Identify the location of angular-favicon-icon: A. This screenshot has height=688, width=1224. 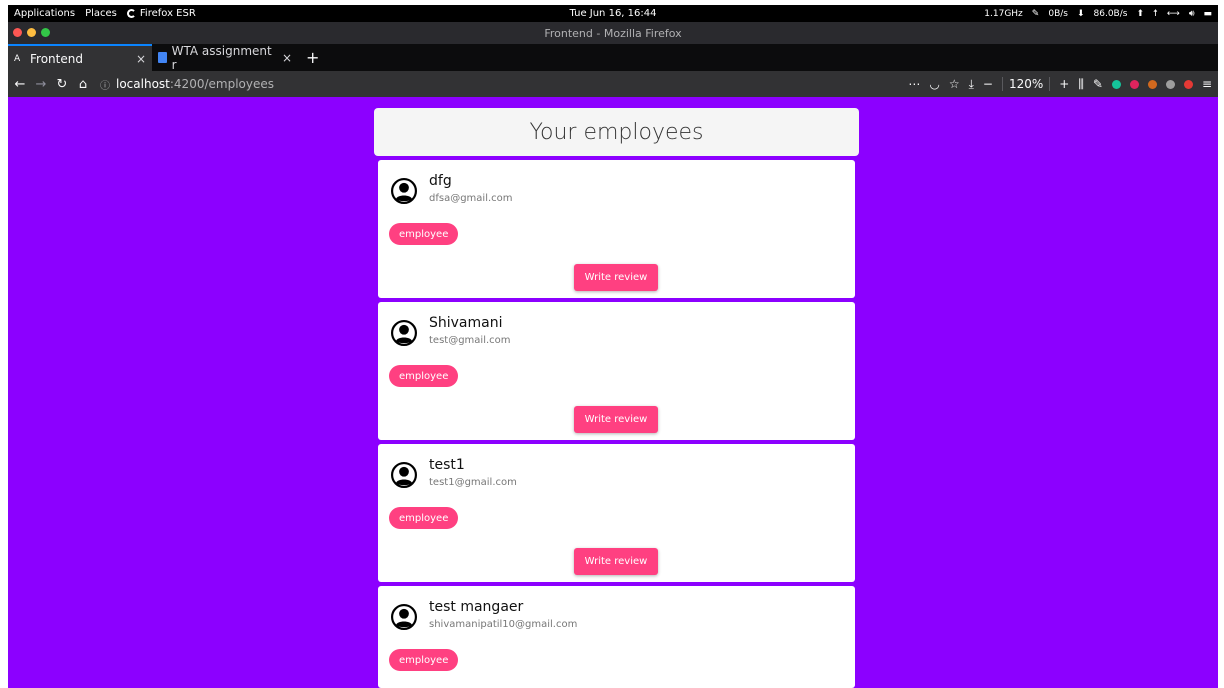
(17, 58).